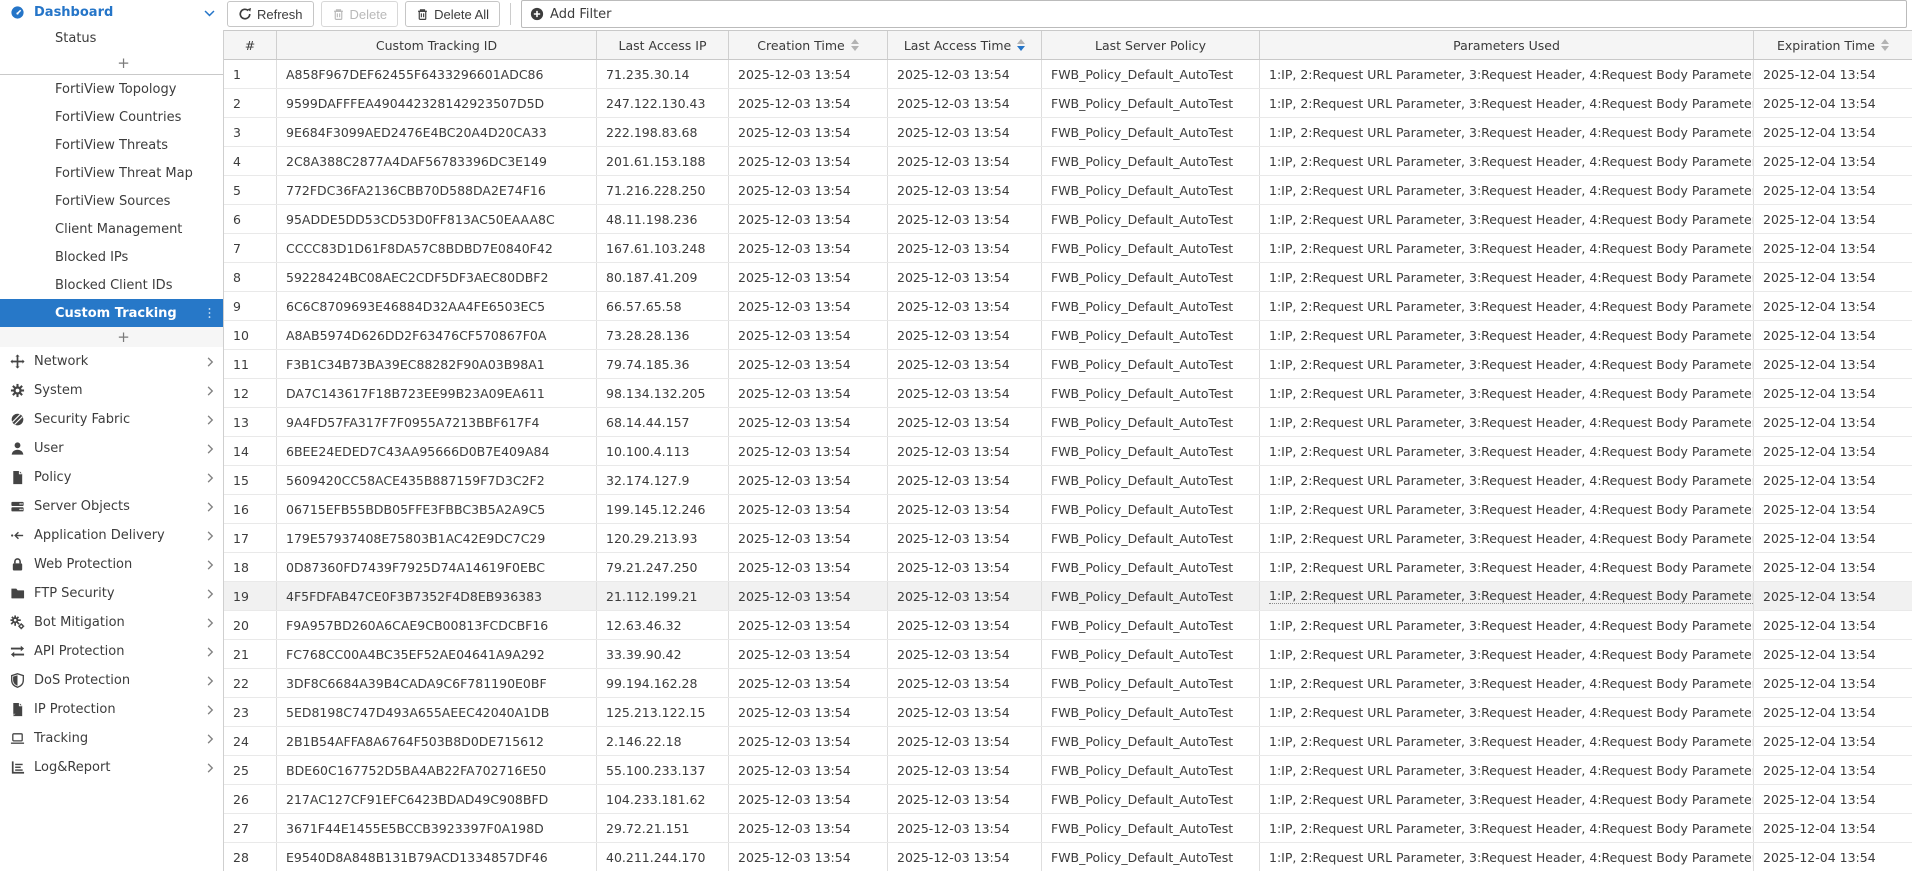 The height and width of the screenshot is (871, 1912). Describe the element at coordinates (111, 651) in the screenshot. I see `sidebar-item-api-protection: API Protection` at that location.